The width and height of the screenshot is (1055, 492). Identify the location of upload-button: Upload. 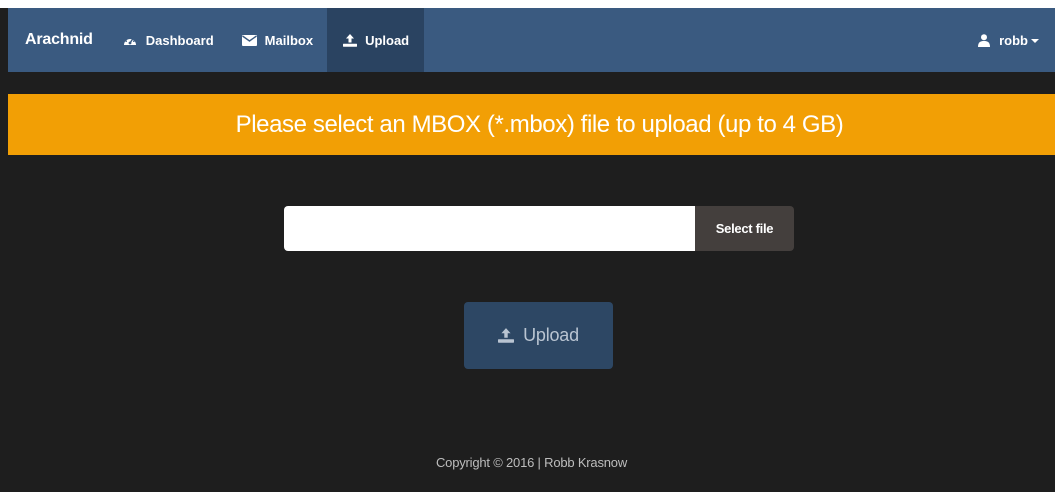
(538, 335).